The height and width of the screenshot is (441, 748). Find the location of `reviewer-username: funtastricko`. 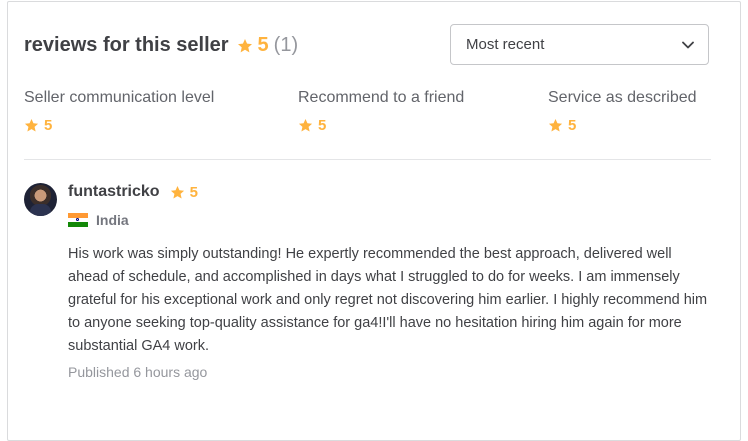

reviewer-username: funtastricko is located at coordinates (114, 192).